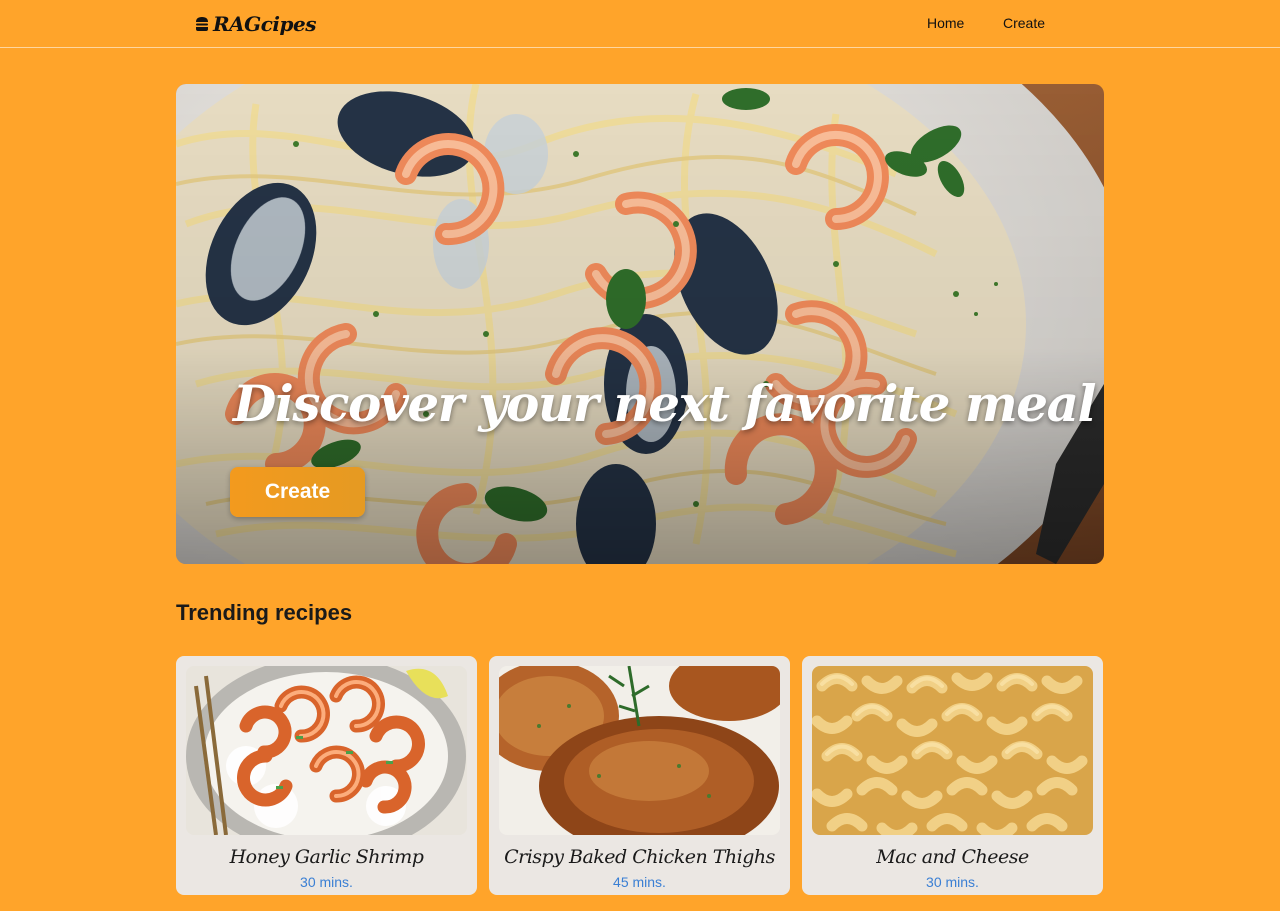 Image resolution: width=1280 pixels, height=911 pixels. Describe the element at coordinates (326, 857) in the screenshot. I see `recipe-title: Honey Garlic Shrimp` at that location.